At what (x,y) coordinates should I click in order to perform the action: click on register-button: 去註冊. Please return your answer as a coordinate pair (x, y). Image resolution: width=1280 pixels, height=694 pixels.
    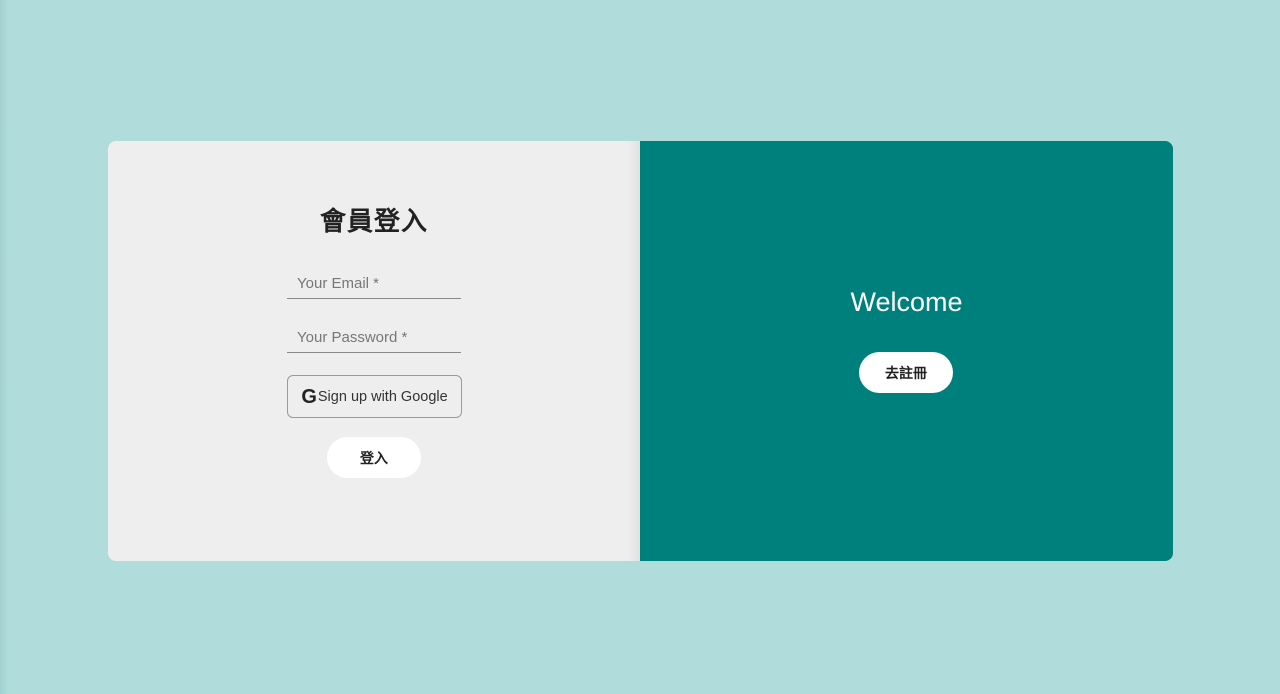
    Looking at the image, I should click on (906, 372).